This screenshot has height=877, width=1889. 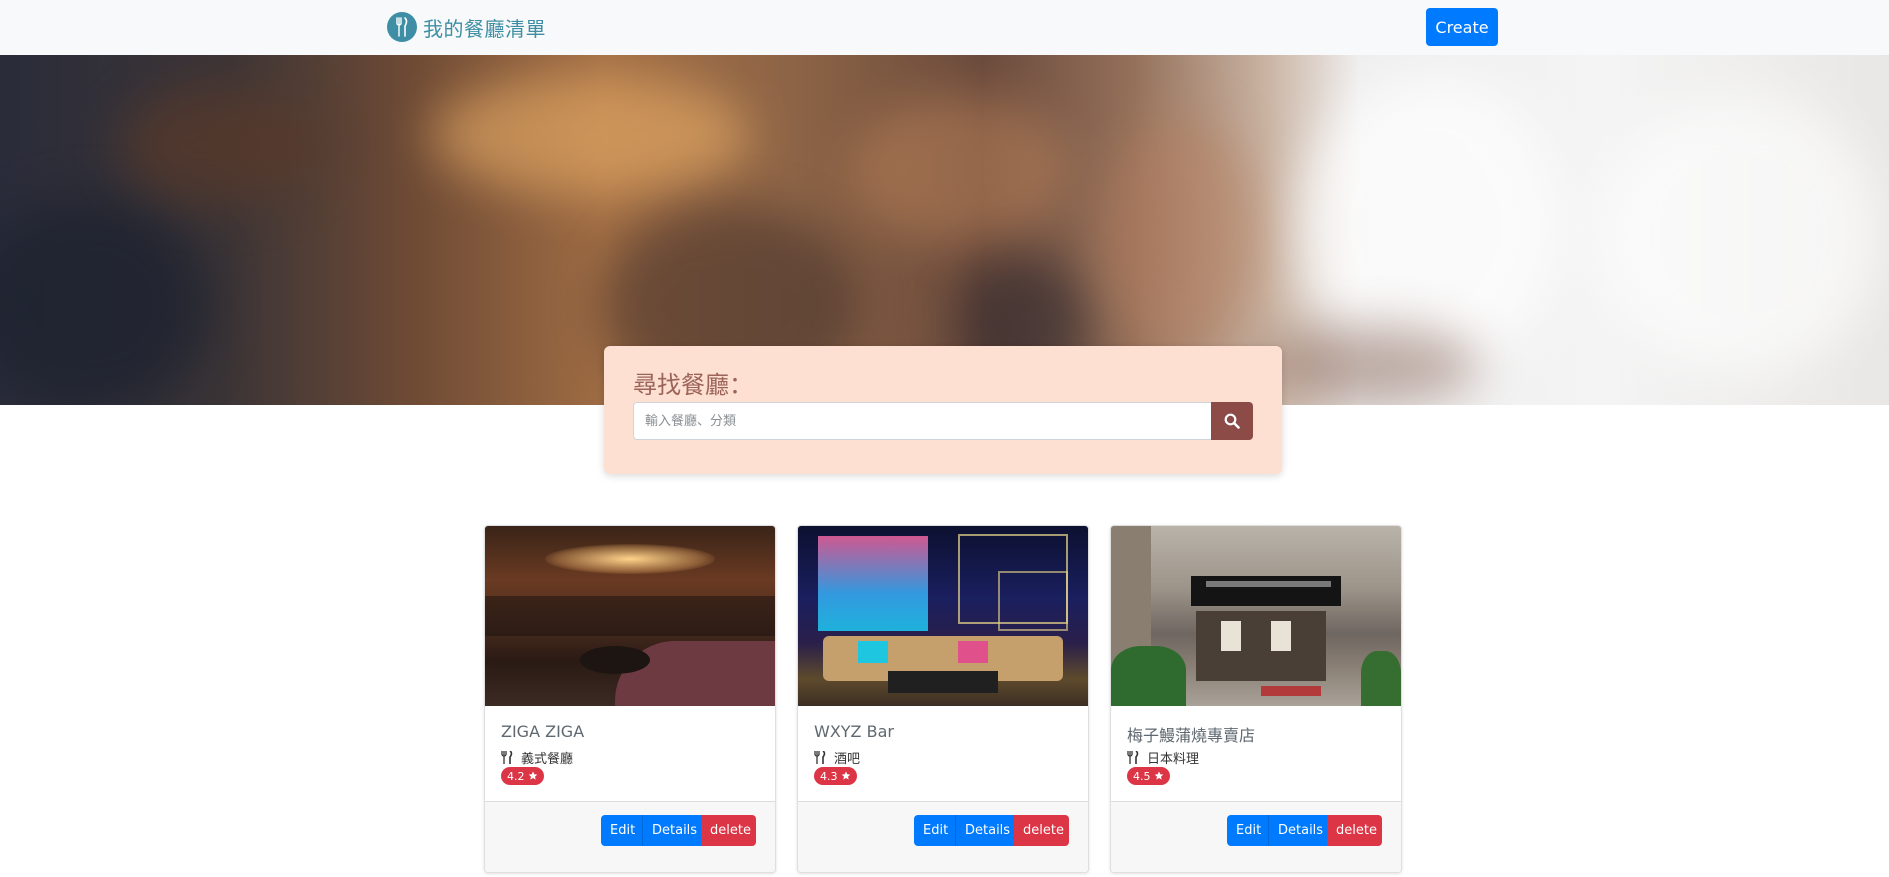 I want to click on utensils-logo-icon, so click(x=402, y=27).